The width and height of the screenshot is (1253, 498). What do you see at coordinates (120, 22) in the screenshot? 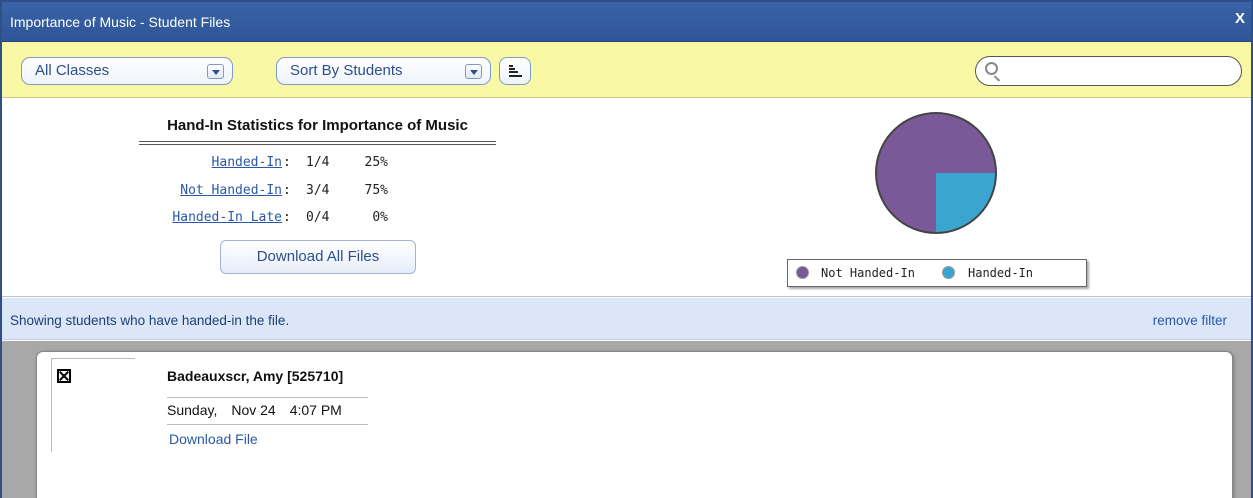
I see `window-title: Importance of Music - Student Files` at bounding box center [120, 22].